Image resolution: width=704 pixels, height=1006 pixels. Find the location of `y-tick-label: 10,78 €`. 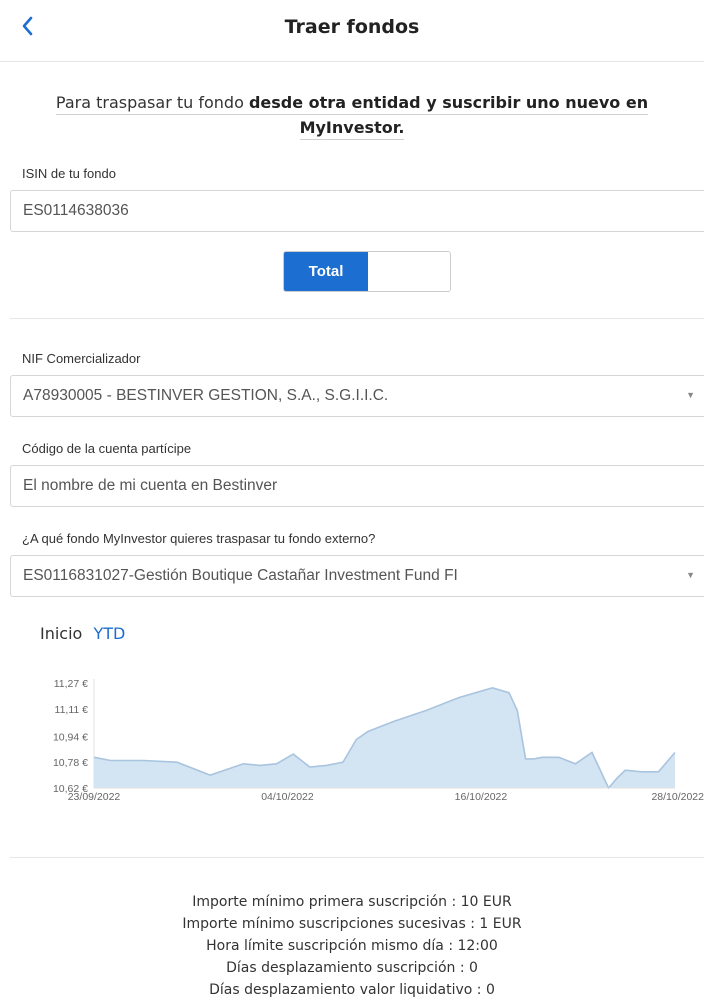

y-tick-label: 10,78 € is located at coordinates (70, 763).